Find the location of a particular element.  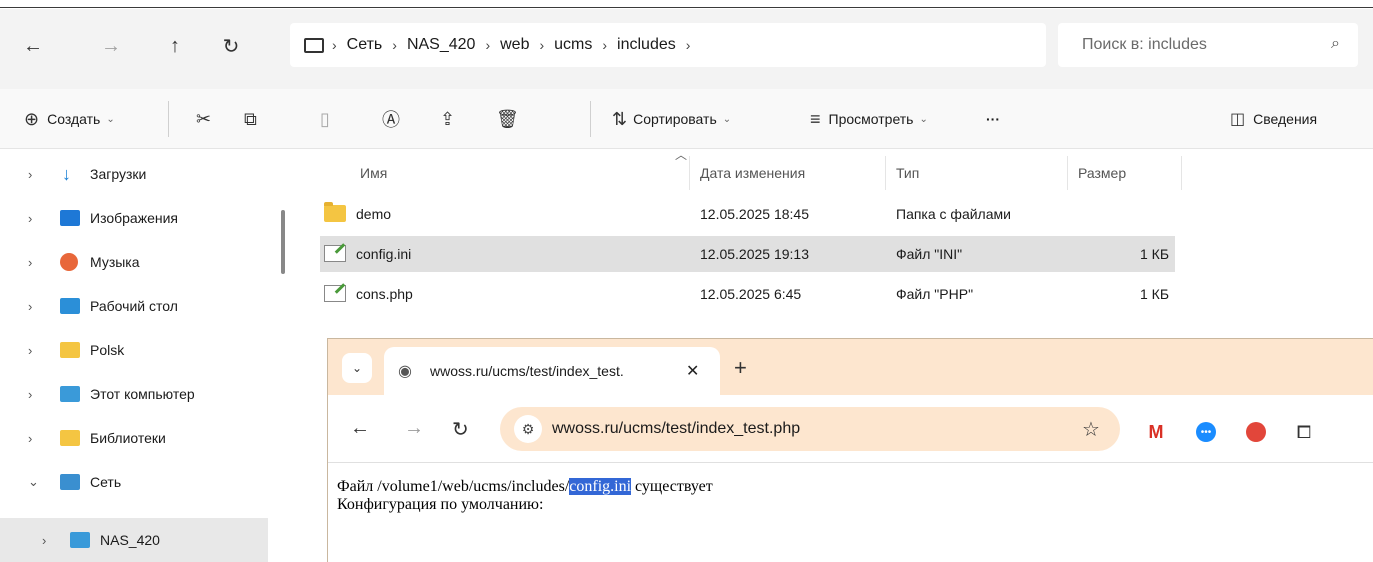

back-button: ← is located at coordinates (33, 46).